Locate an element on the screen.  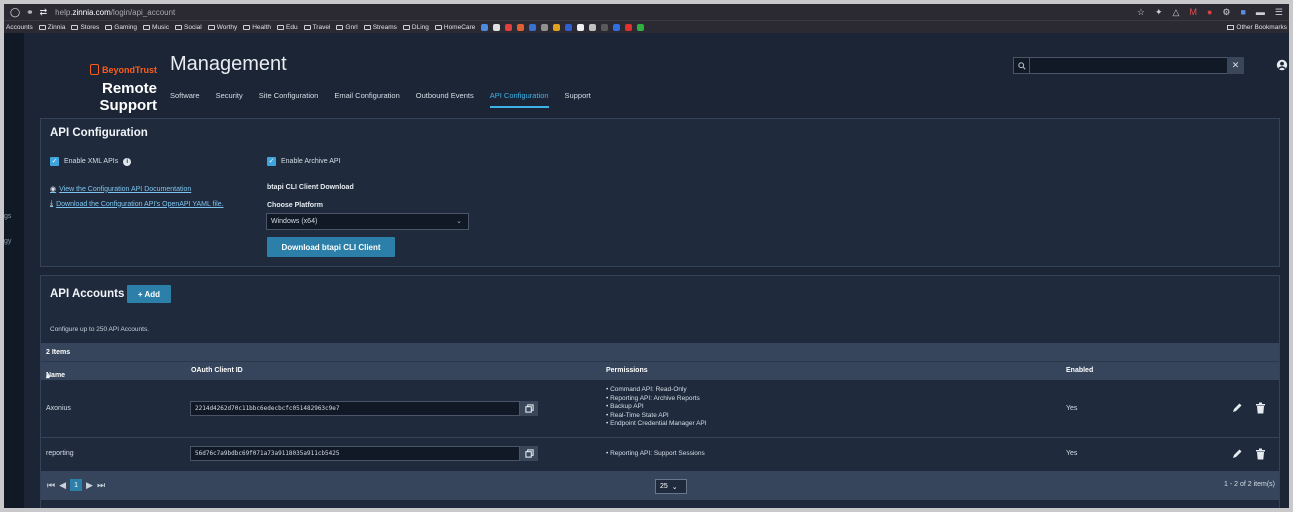
addon-icon: ▬ is located at coordinates (1260, 12).